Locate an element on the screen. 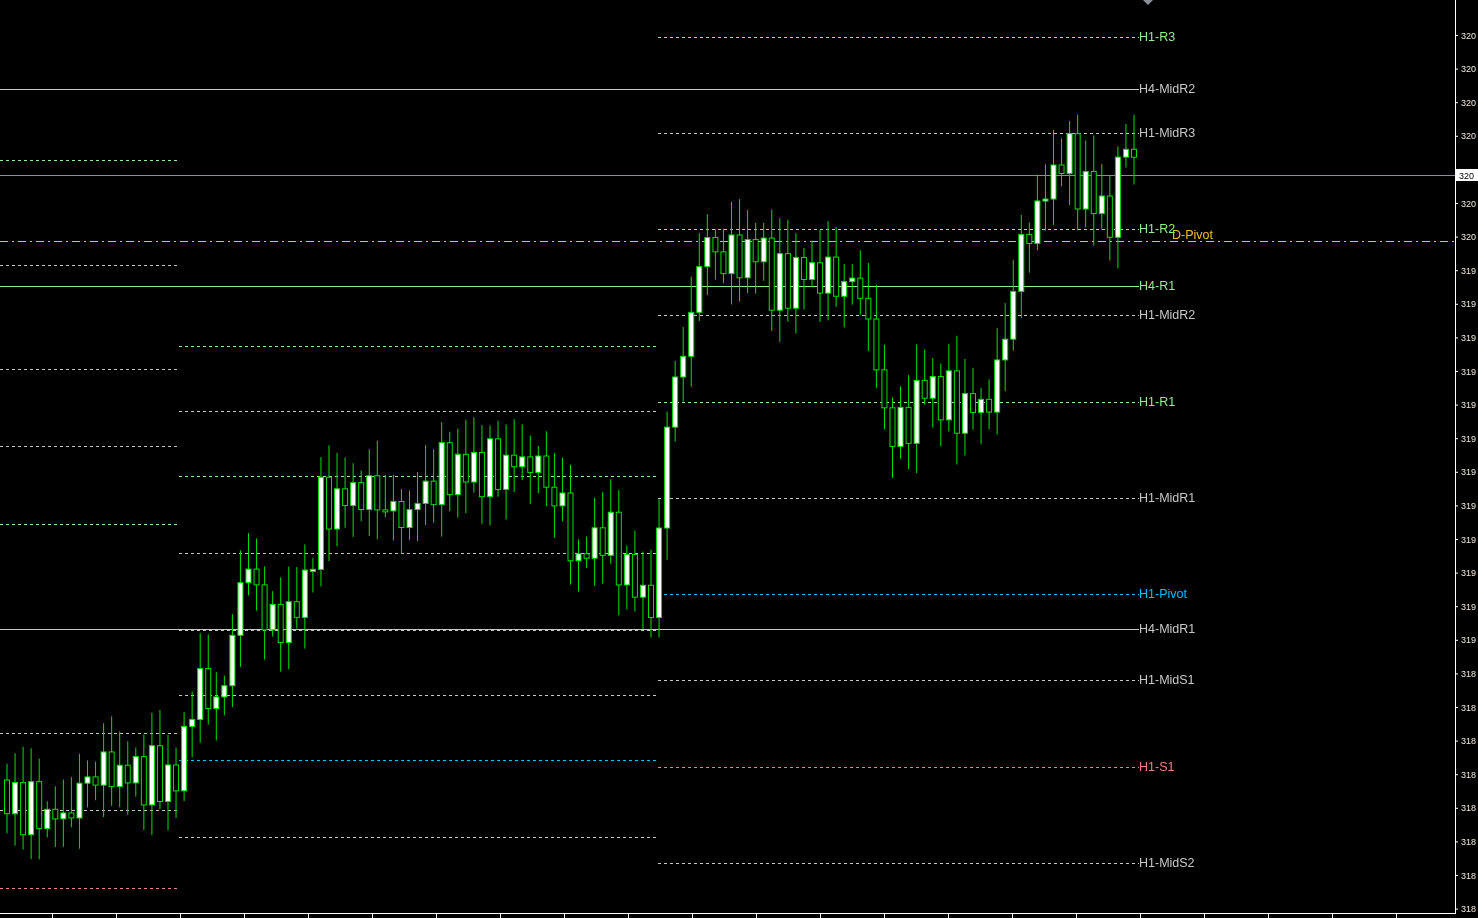  current-price-badge: 320 is located at coordinates (1467, 175).